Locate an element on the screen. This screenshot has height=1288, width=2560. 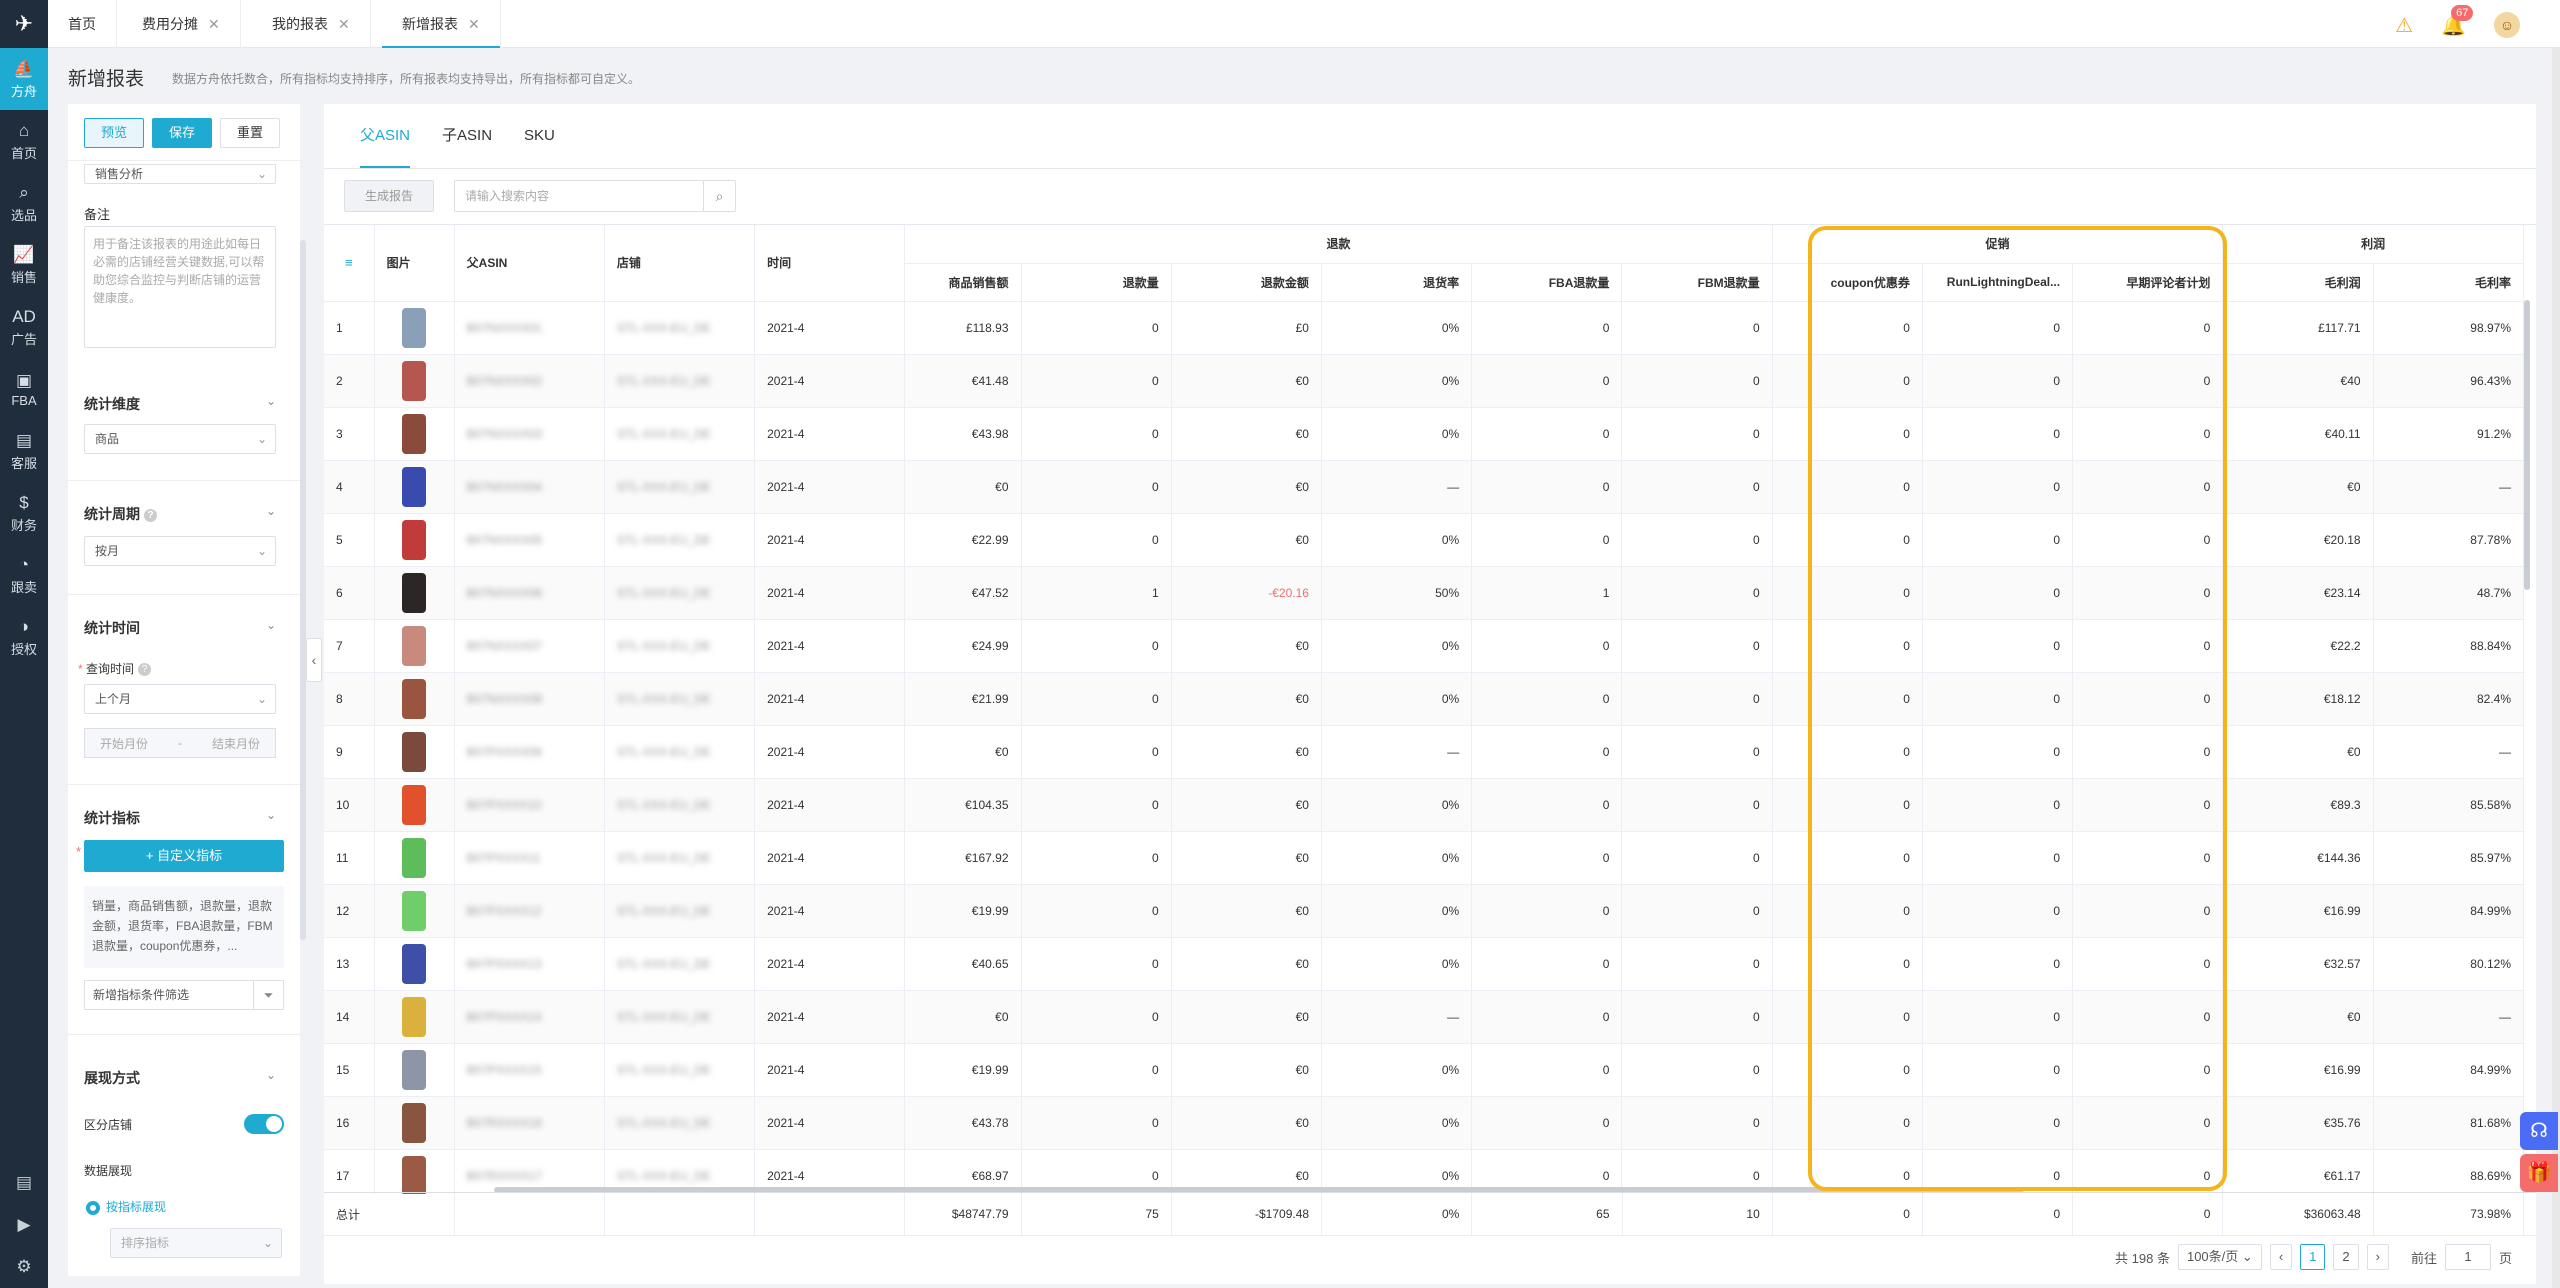
nav-item-0: ⛵ 方舟 is located at coordinates (24, 79).